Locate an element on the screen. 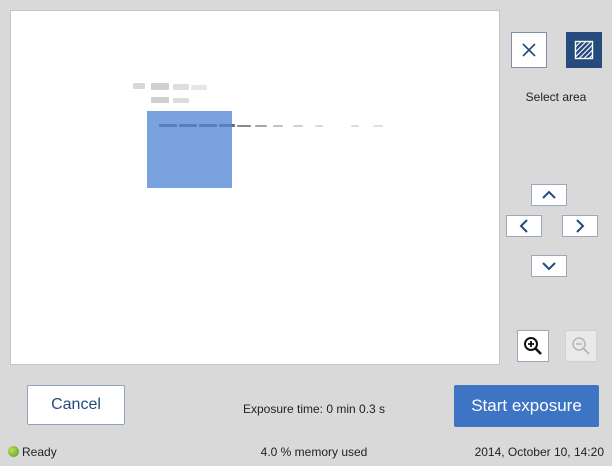 Image resolution: width=612 pixels, height=466 pixels. pan-left-button is located at coordinates (524, 226).